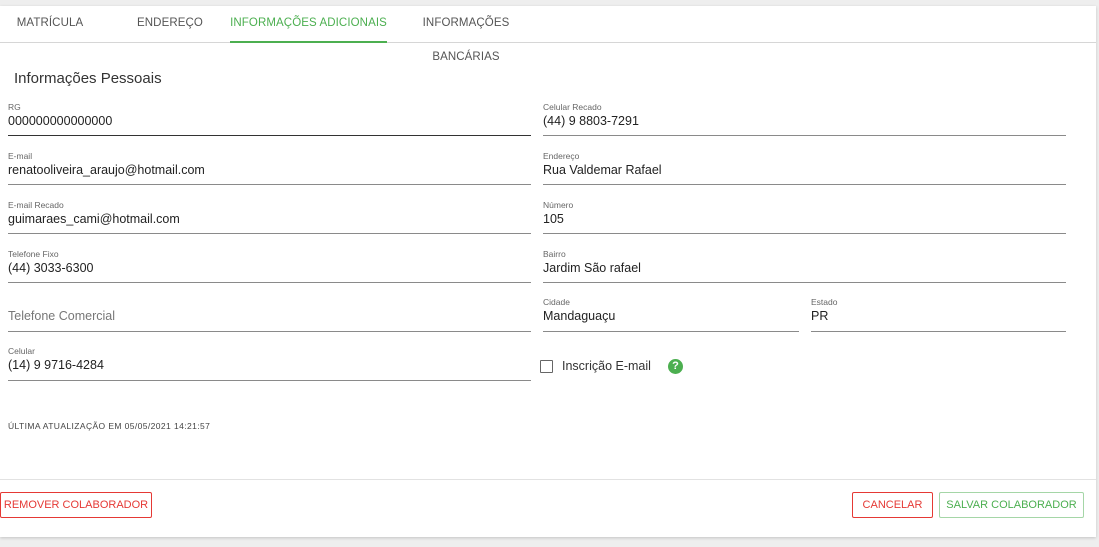 The width and height of the screenshot is (1099, 547). I want to click on tab-matricula: MATRÍCULA, so click(50, 24).